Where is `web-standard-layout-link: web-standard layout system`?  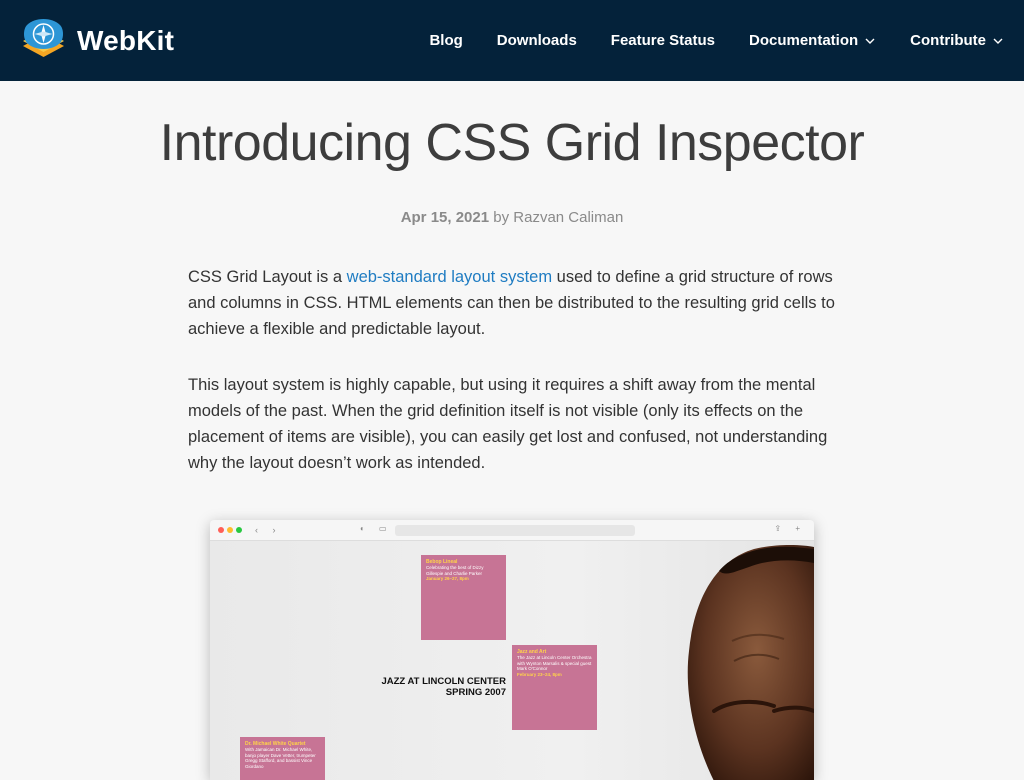 web-standard-layout-link: web-standard layout system is located at coordinates (449, 277).